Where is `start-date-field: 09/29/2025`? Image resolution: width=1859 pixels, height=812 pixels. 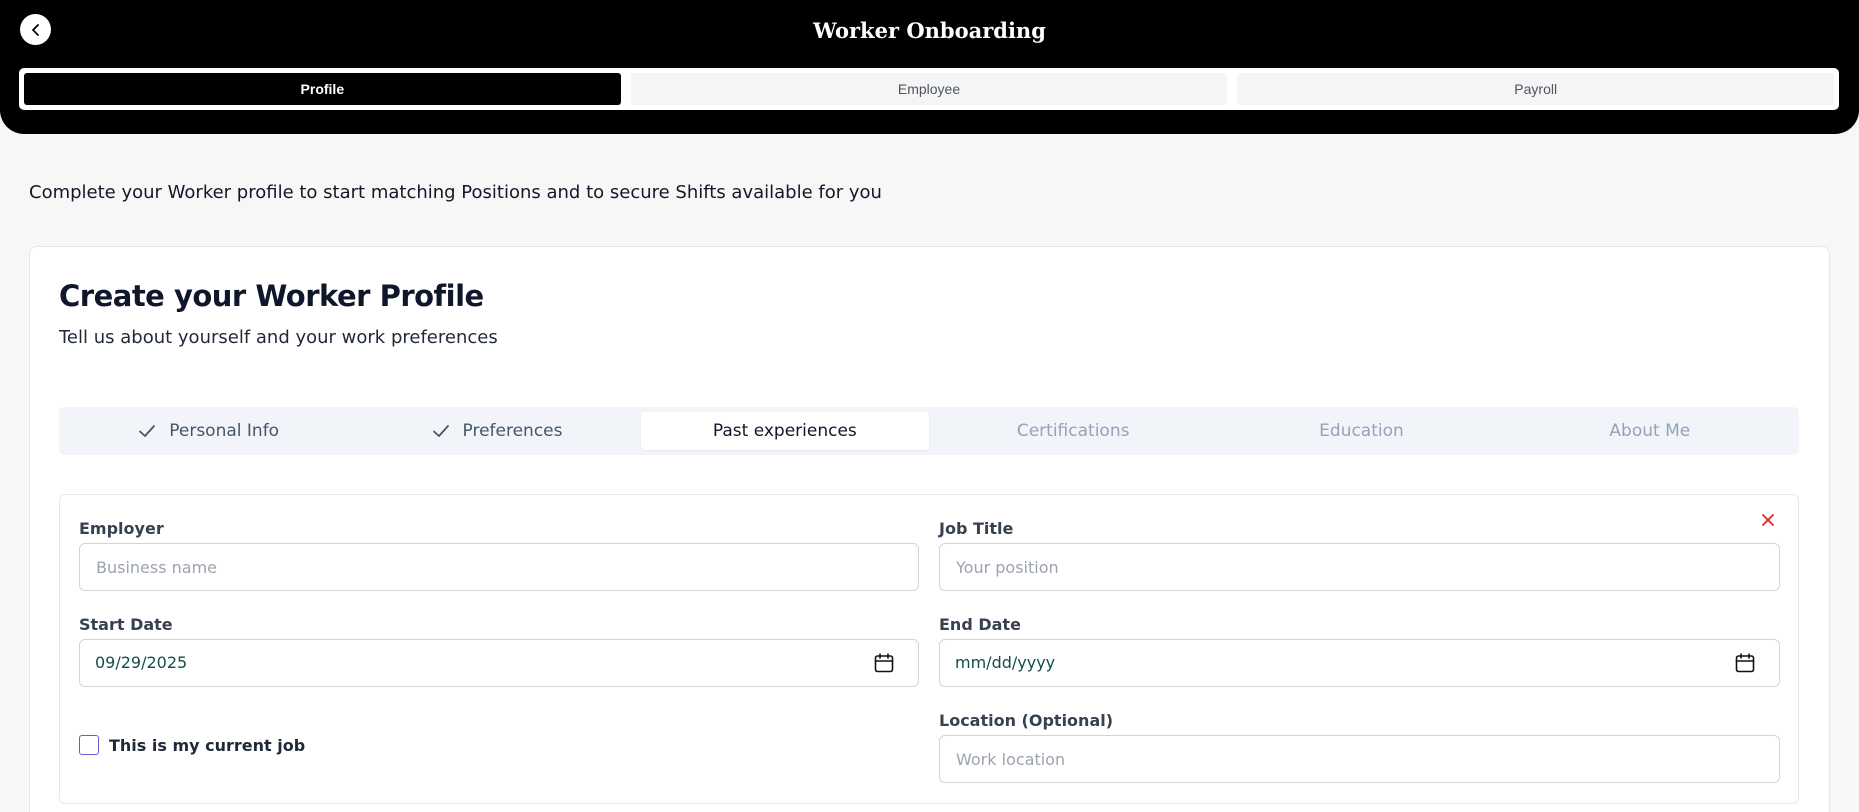
start-date-field: 09/29/2025 is located at coordinates (499, 663).